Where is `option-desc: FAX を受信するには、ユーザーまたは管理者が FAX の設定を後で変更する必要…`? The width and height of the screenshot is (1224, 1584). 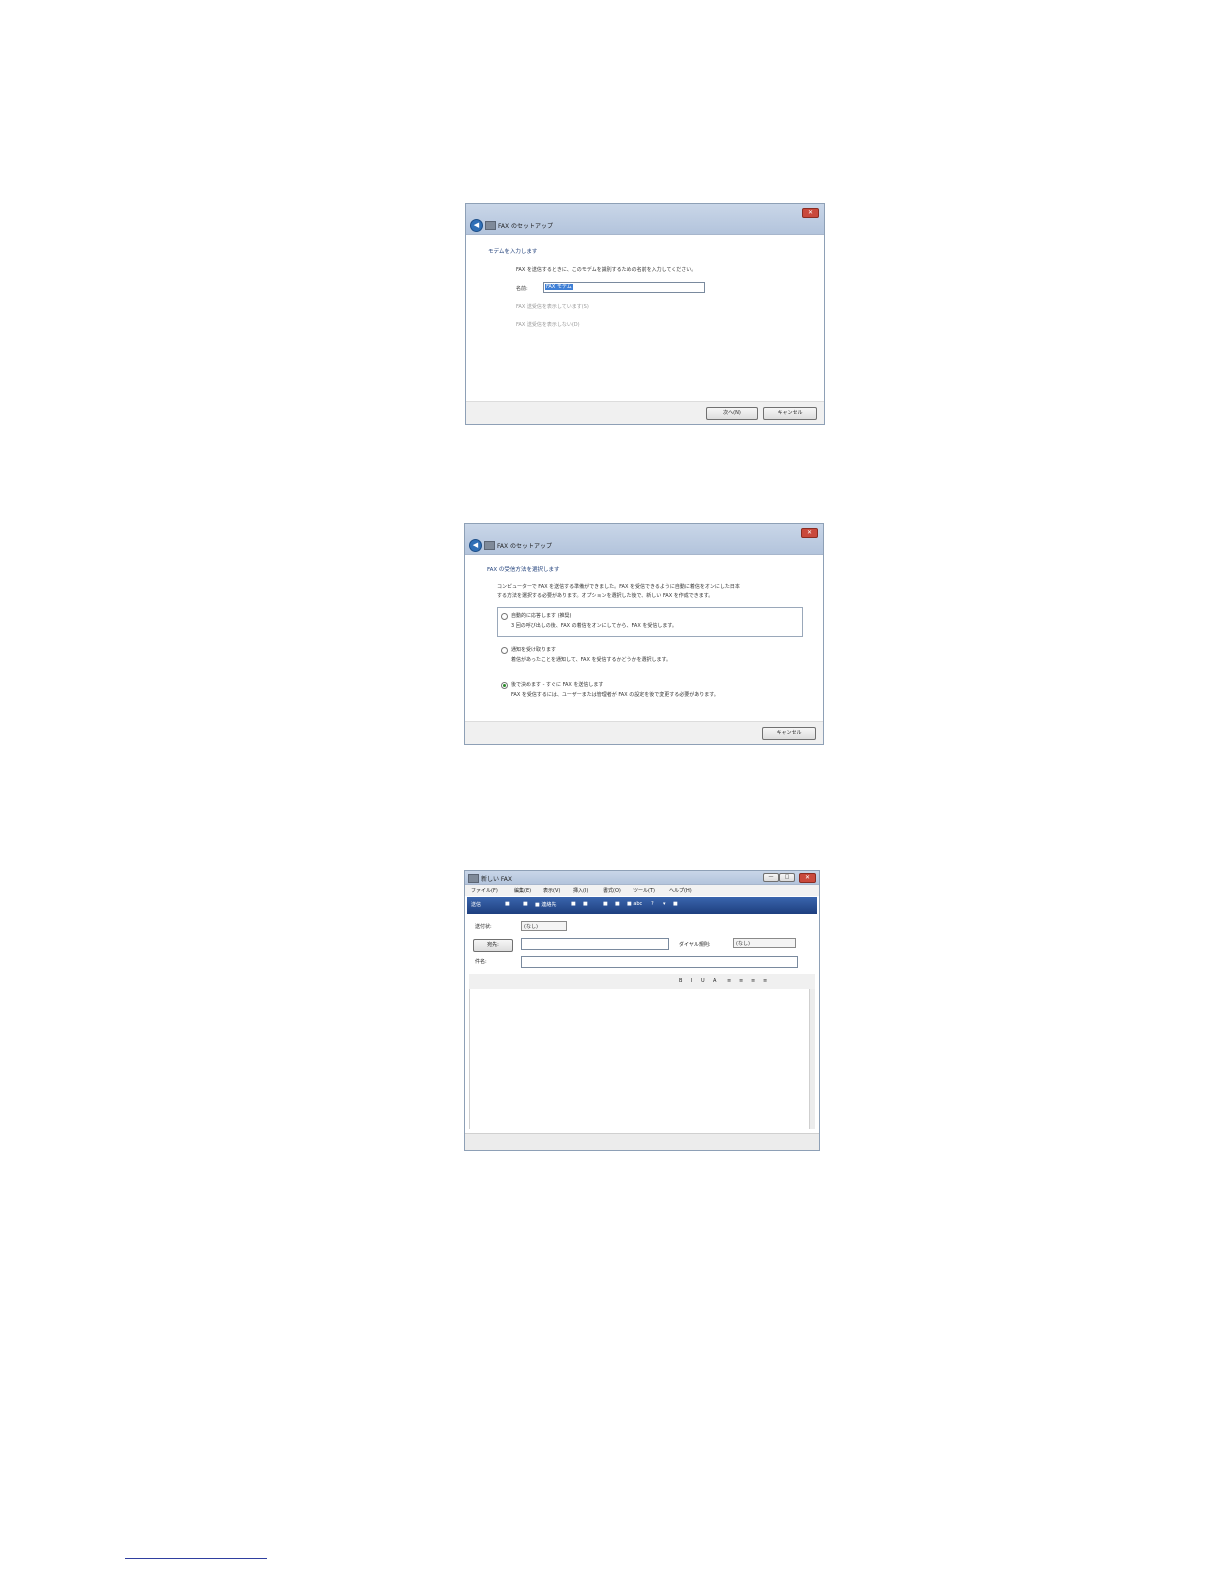 option-desc: FAX を受信するには、ユーザーまたは管理者が FAX の設定を後で変更する必要… is located at coordinates (615, 695).